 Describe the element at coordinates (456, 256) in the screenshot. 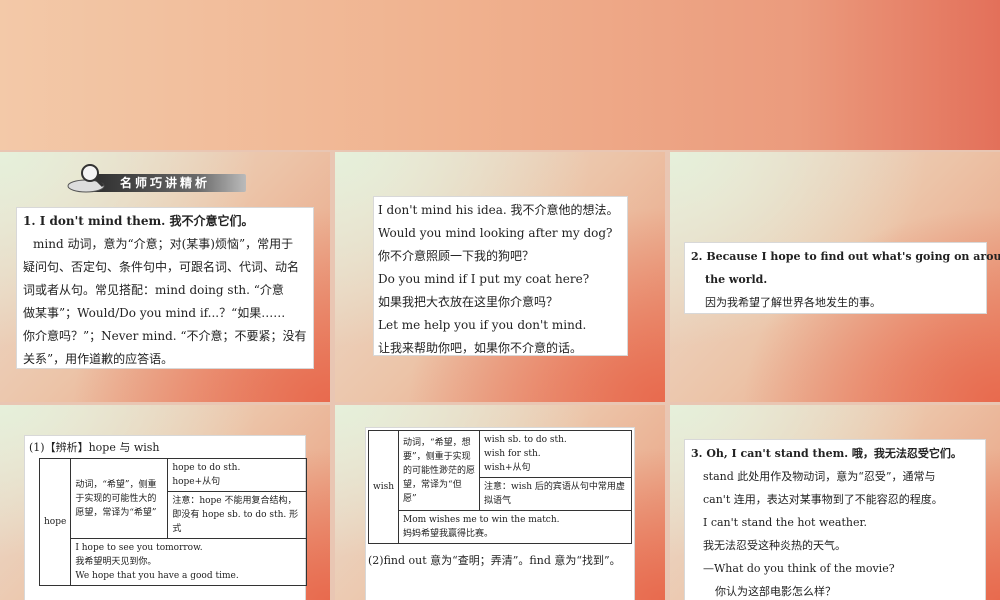

I see `example-line: 你不介意照顾一下我的狗吧？` at that location.